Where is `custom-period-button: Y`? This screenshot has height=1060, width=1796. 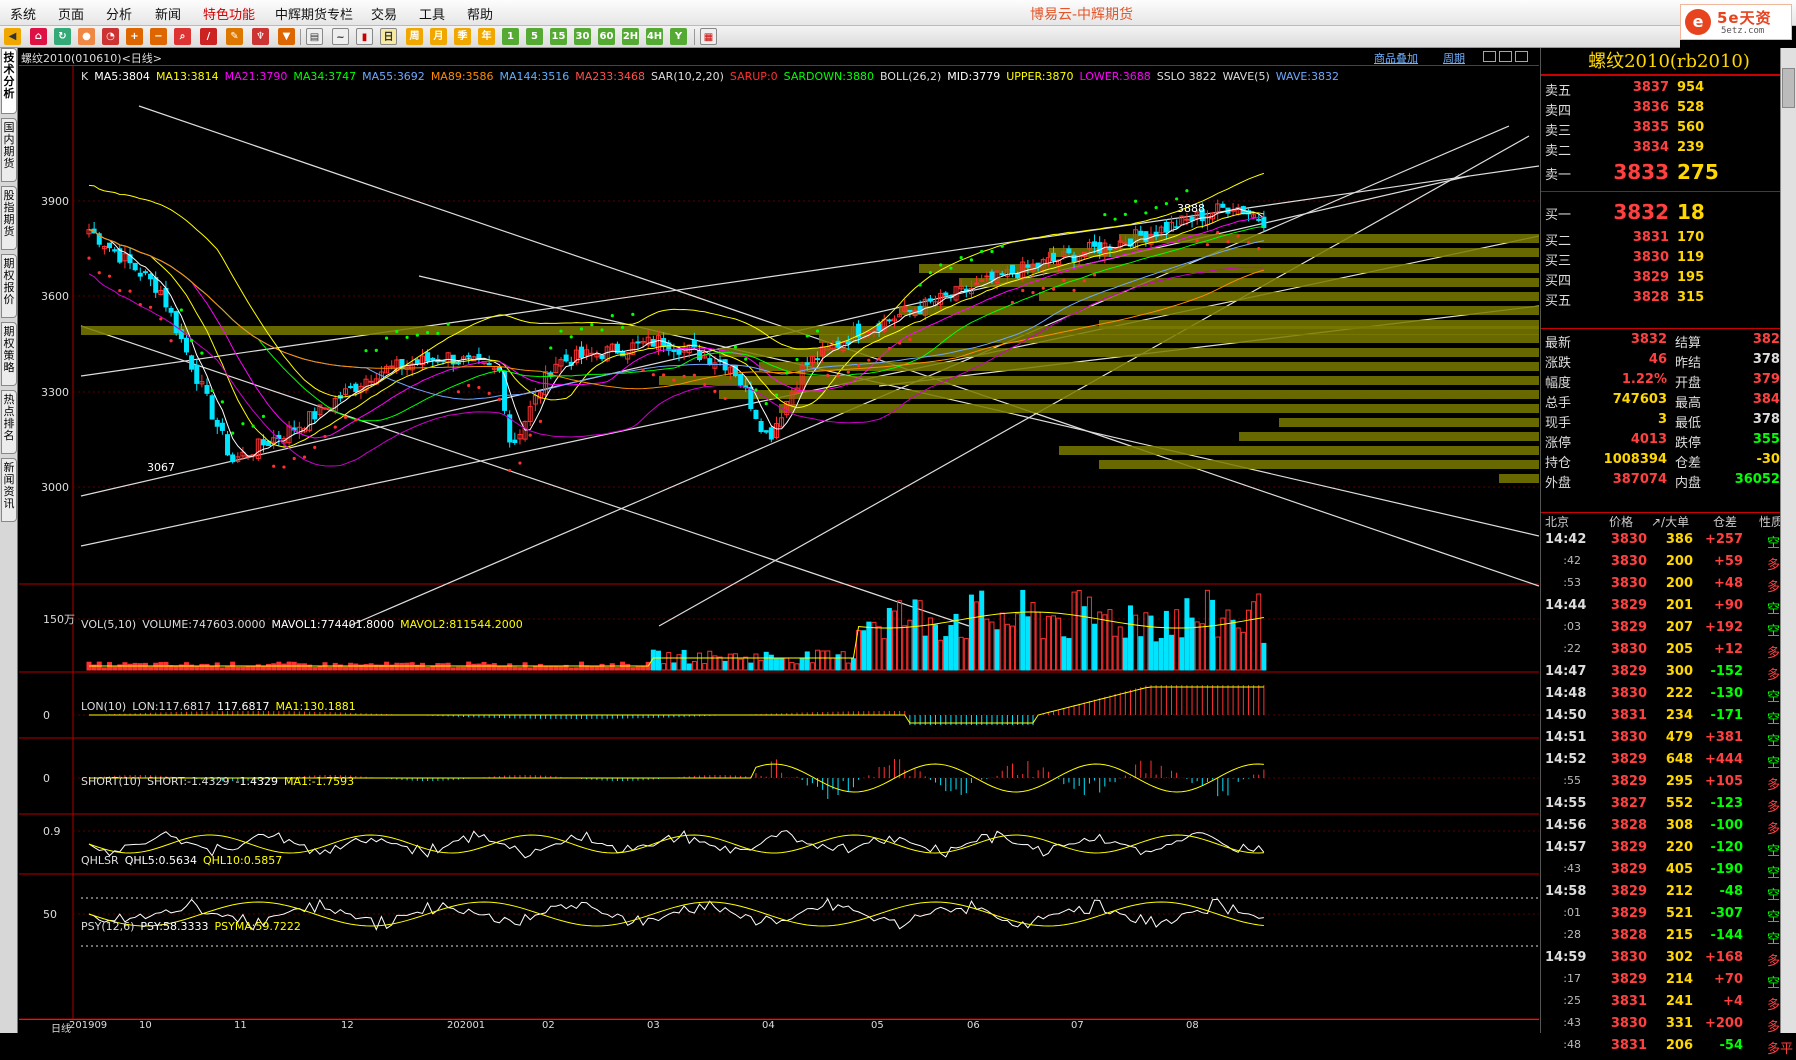 custom-period-button: Y is located at coordinates (678, 36).